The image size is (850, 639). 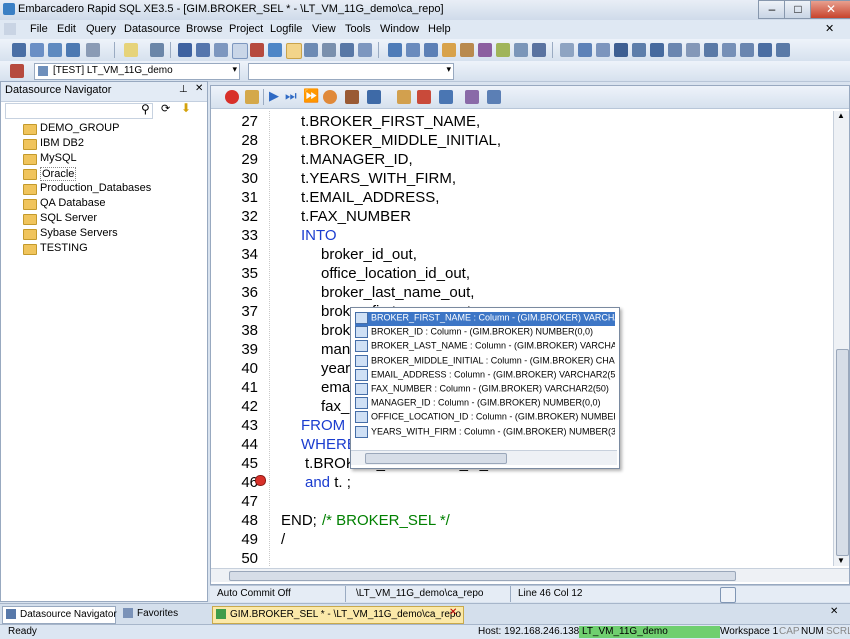 What do you see at coordinates (347, 50) in the screenshot?
I see `tile-icon` at bounding box center [347, 50].